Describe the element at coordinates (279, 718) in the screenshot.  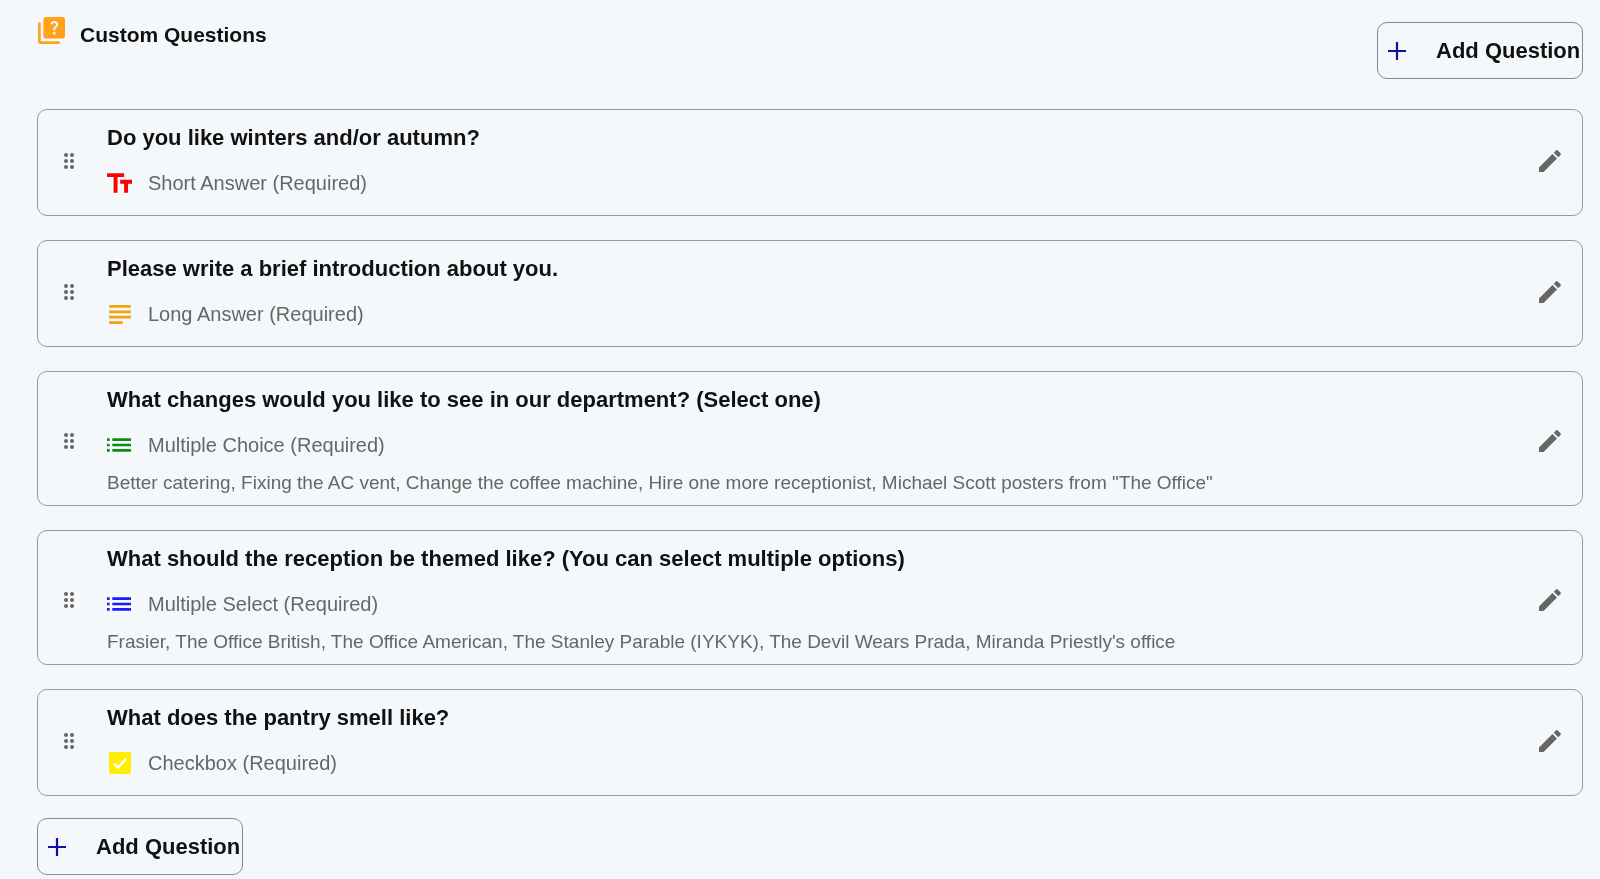
I see `question-title: What does the pantry smell like?` at that location.